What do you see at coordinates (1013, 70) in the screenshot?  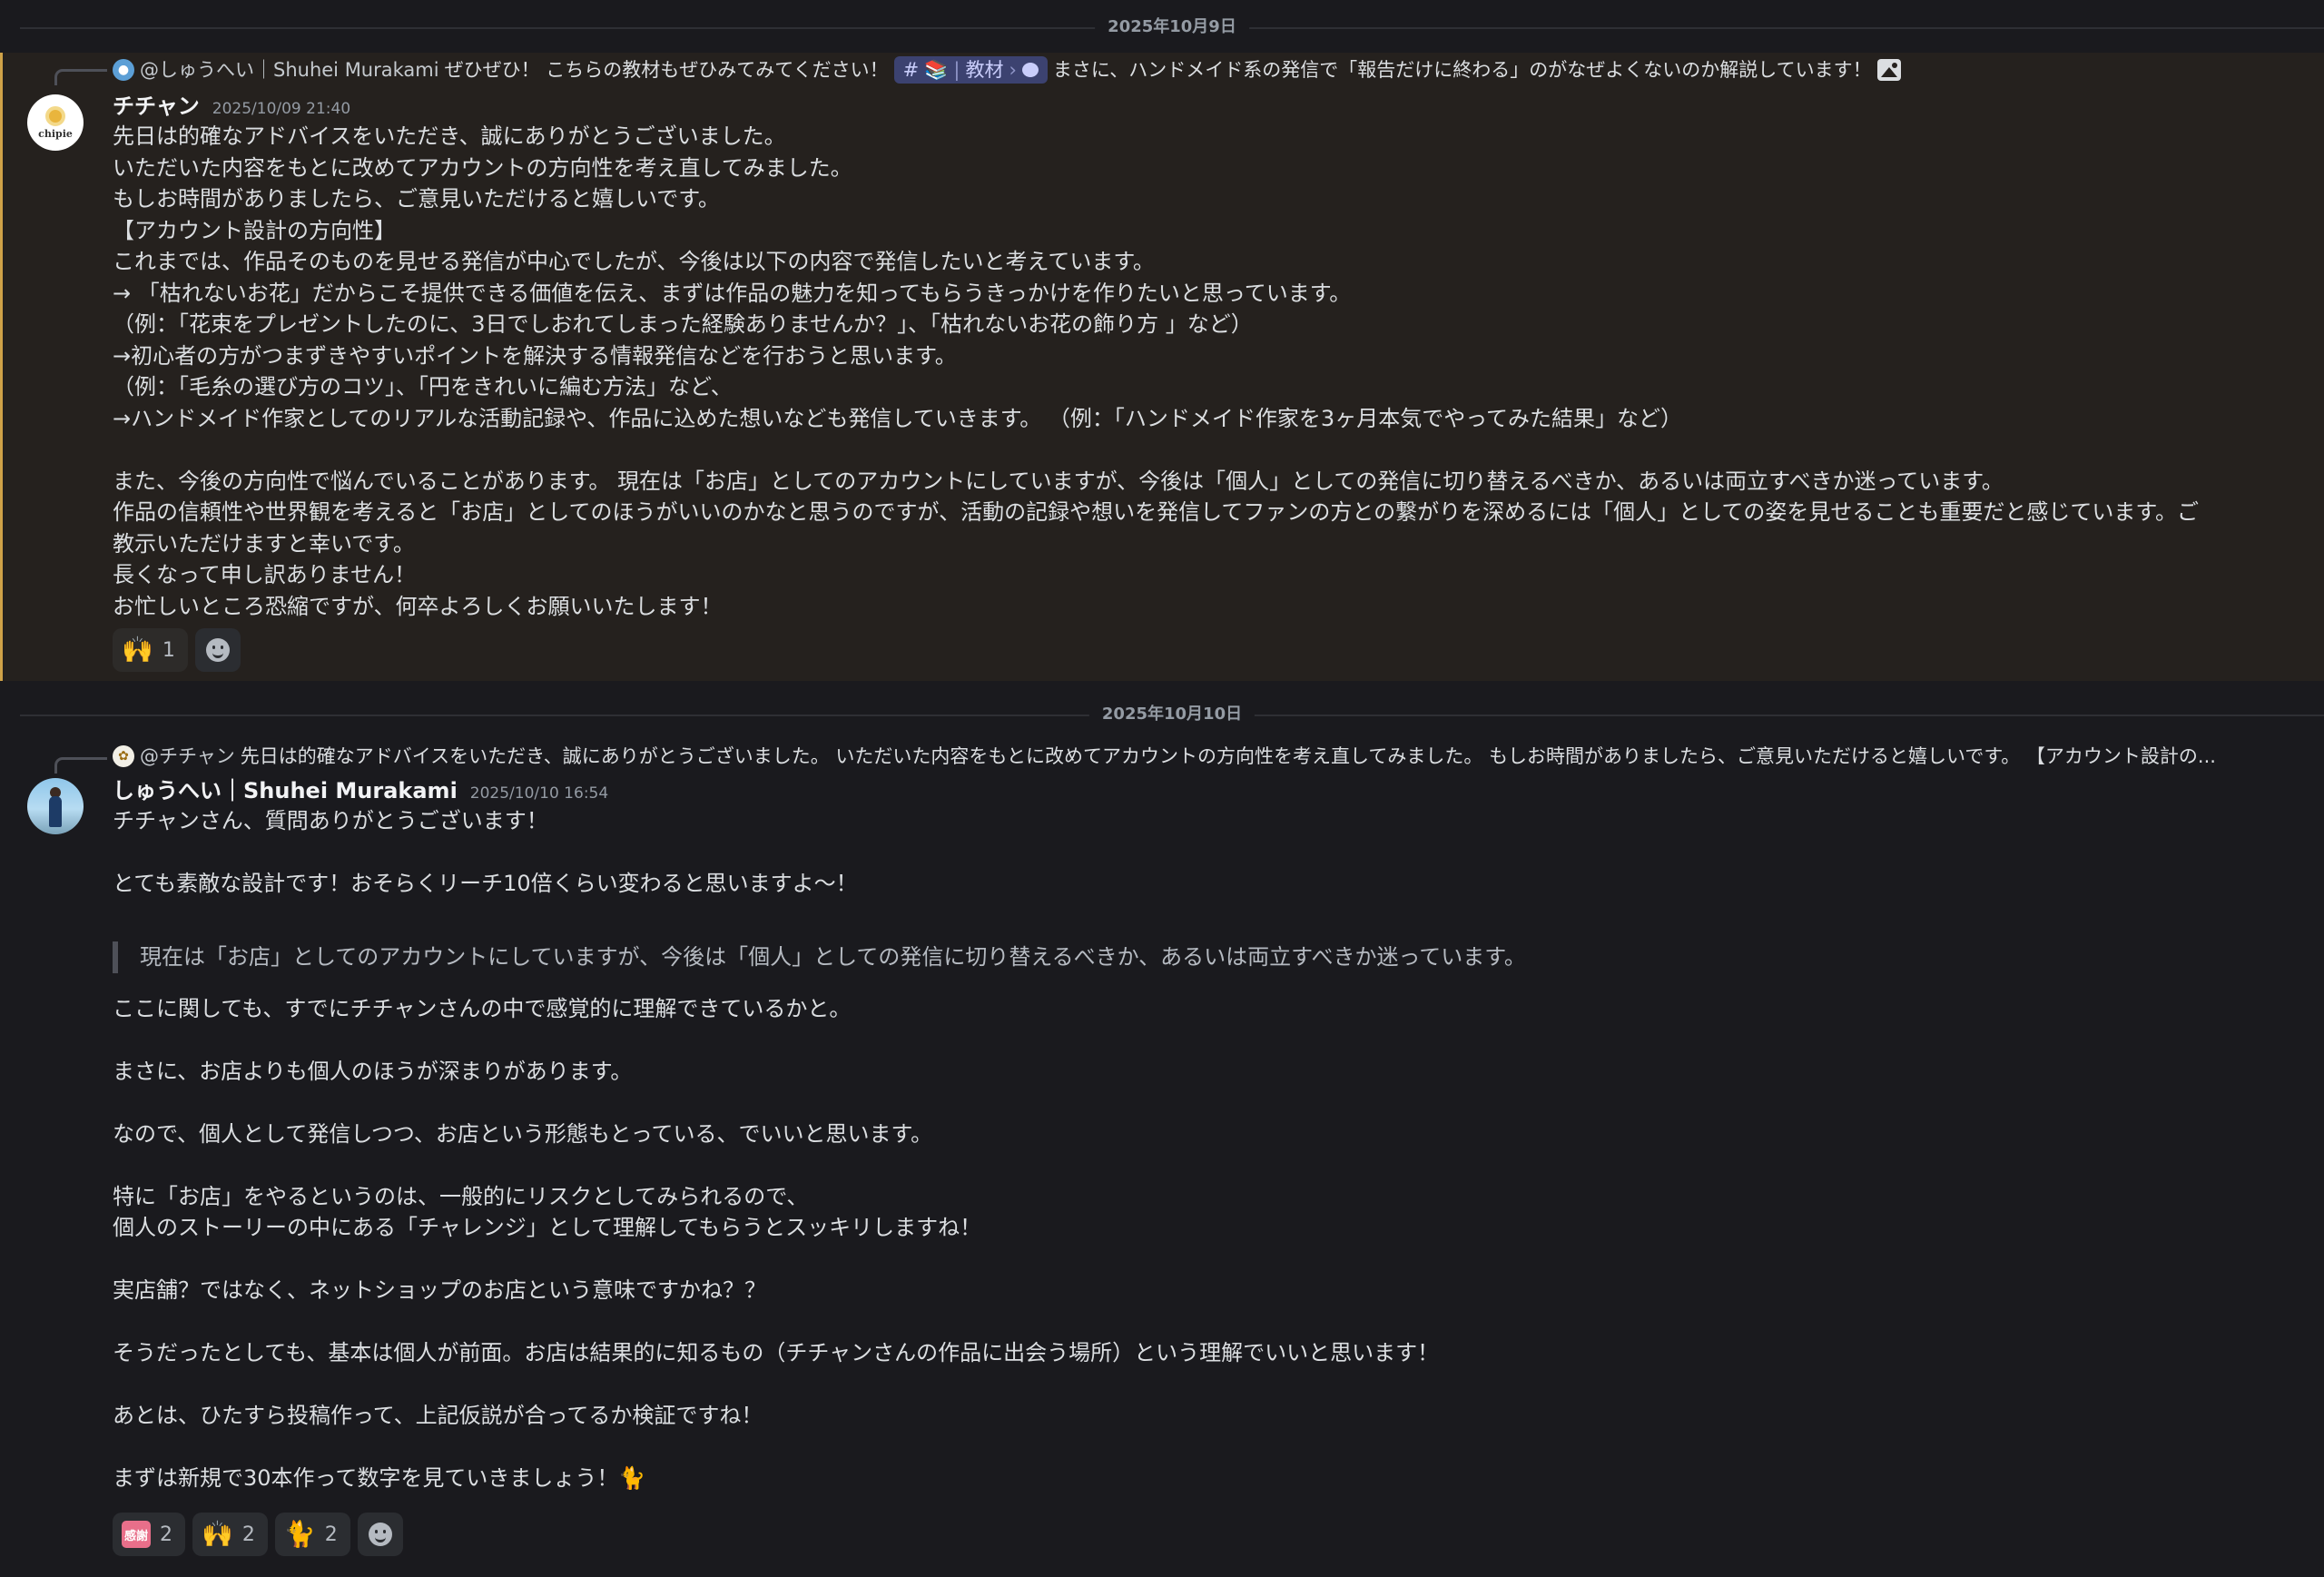 I see `chevron-right-icon: ›` at bounding box center [1013, 70].